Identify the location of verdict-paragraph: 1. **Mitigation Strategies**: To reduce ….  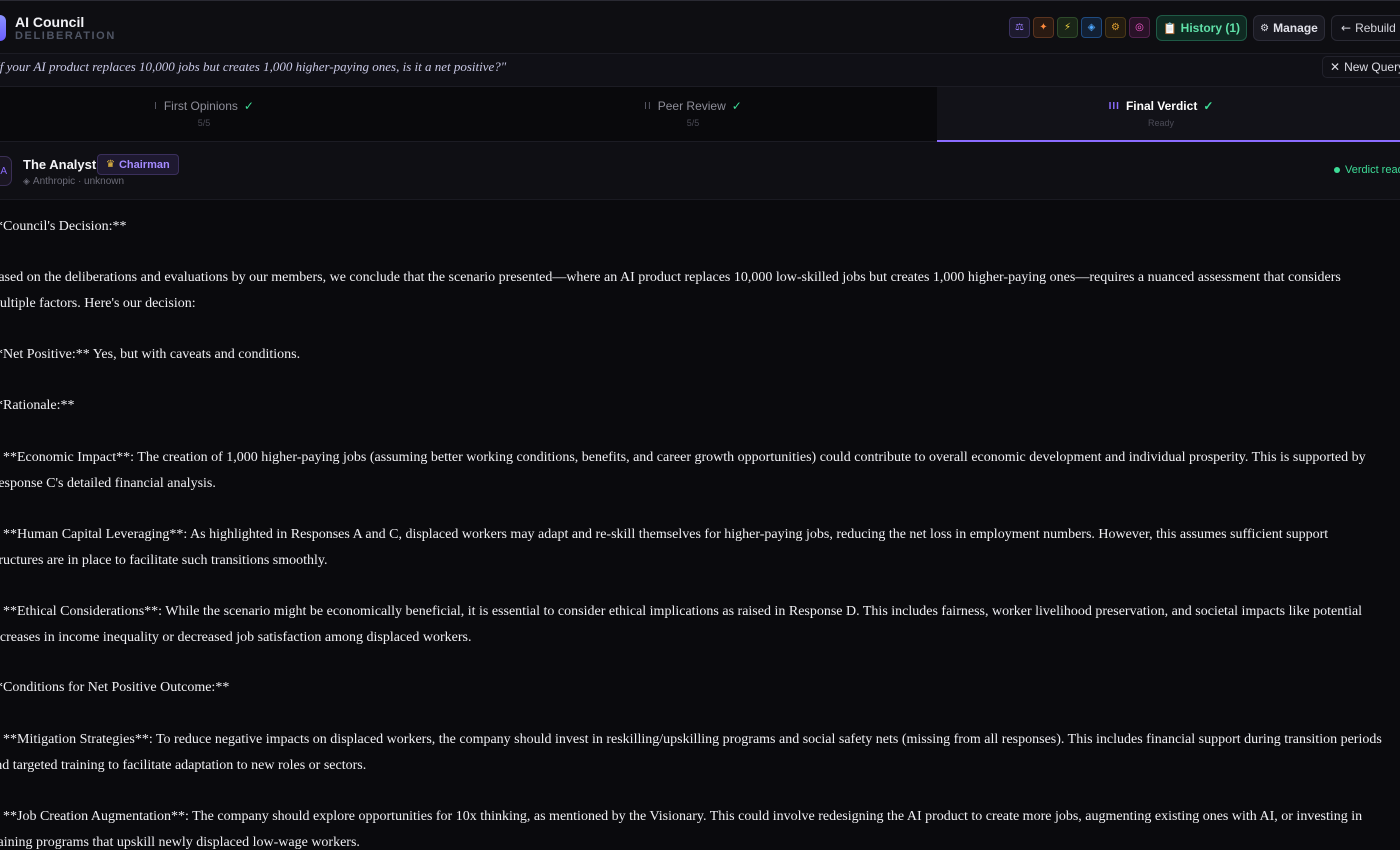
(691, 752).